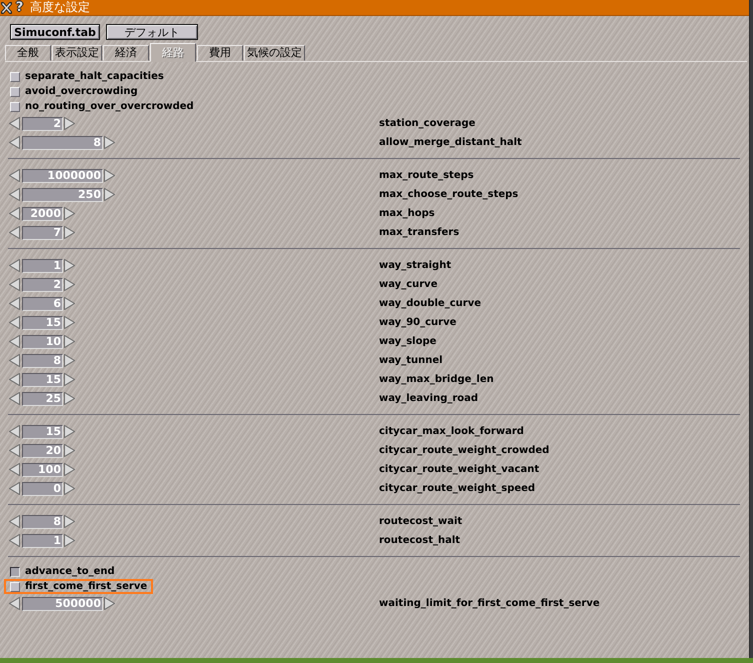  I want to click on number-field: 1000000, so click(62, 175).